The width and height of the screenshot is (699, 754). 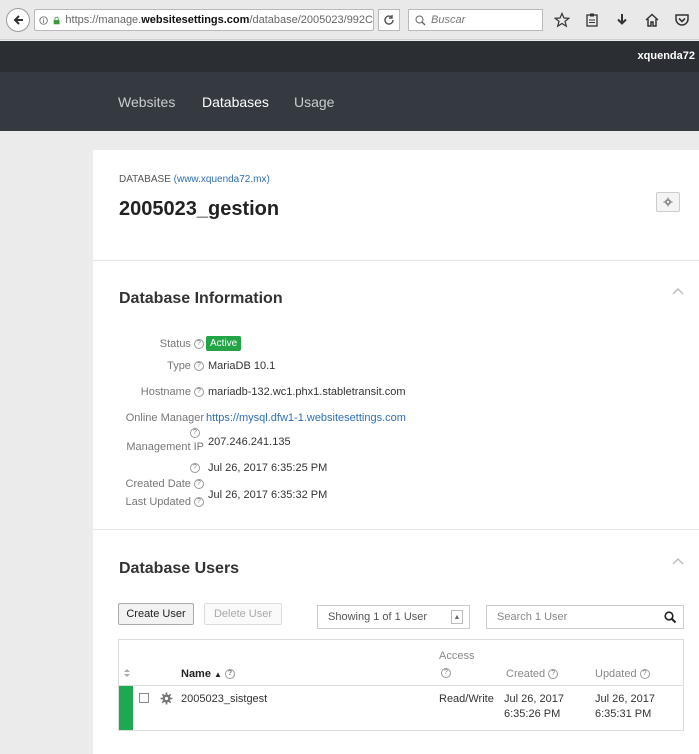 I want to click on user-updated-date: Jul 26, 2017, so click(x=625, y=699).